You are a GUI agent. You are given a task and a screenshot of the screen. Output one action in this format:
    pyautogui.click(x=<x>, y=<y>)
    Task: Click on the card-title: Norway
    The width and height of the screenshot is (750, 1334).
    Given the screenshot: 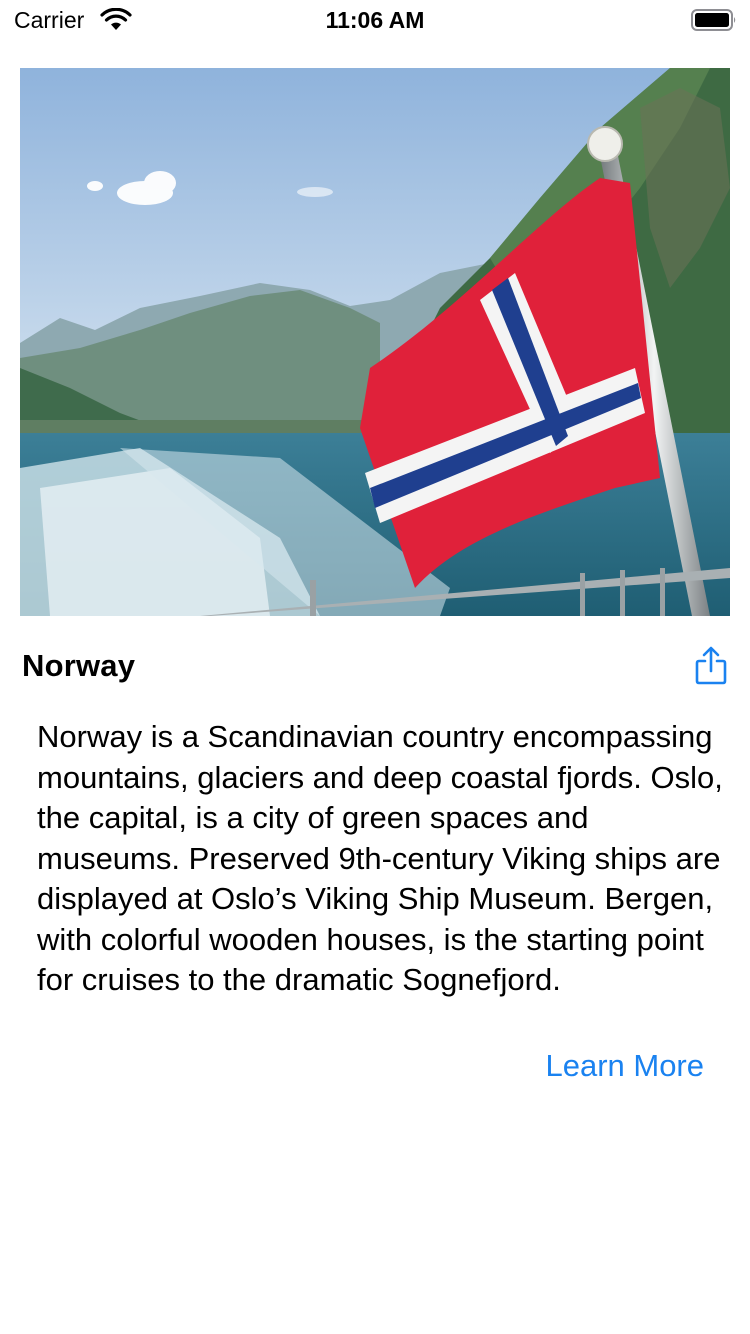 What is the action you would take?
    pyautogui.click(x=79, y=665)
    